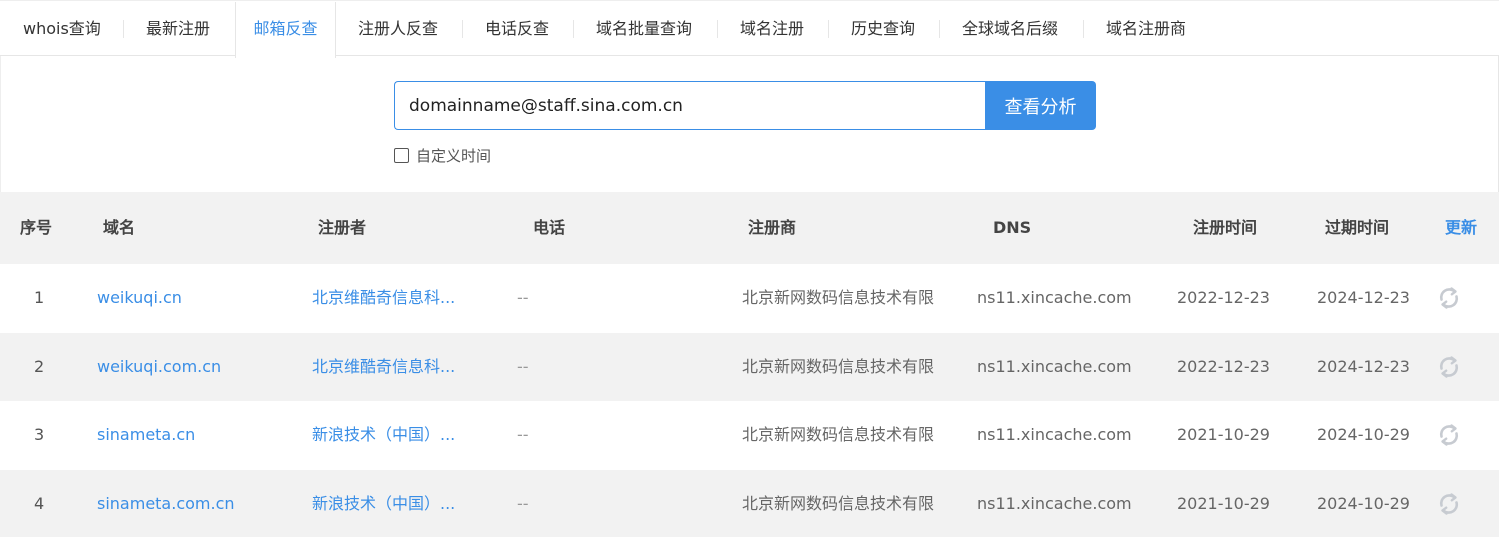 Image resolution: width=1499 pixels, height=537 pixels. I want to click on tab-history-query: 历史查询, so click(883, 29).